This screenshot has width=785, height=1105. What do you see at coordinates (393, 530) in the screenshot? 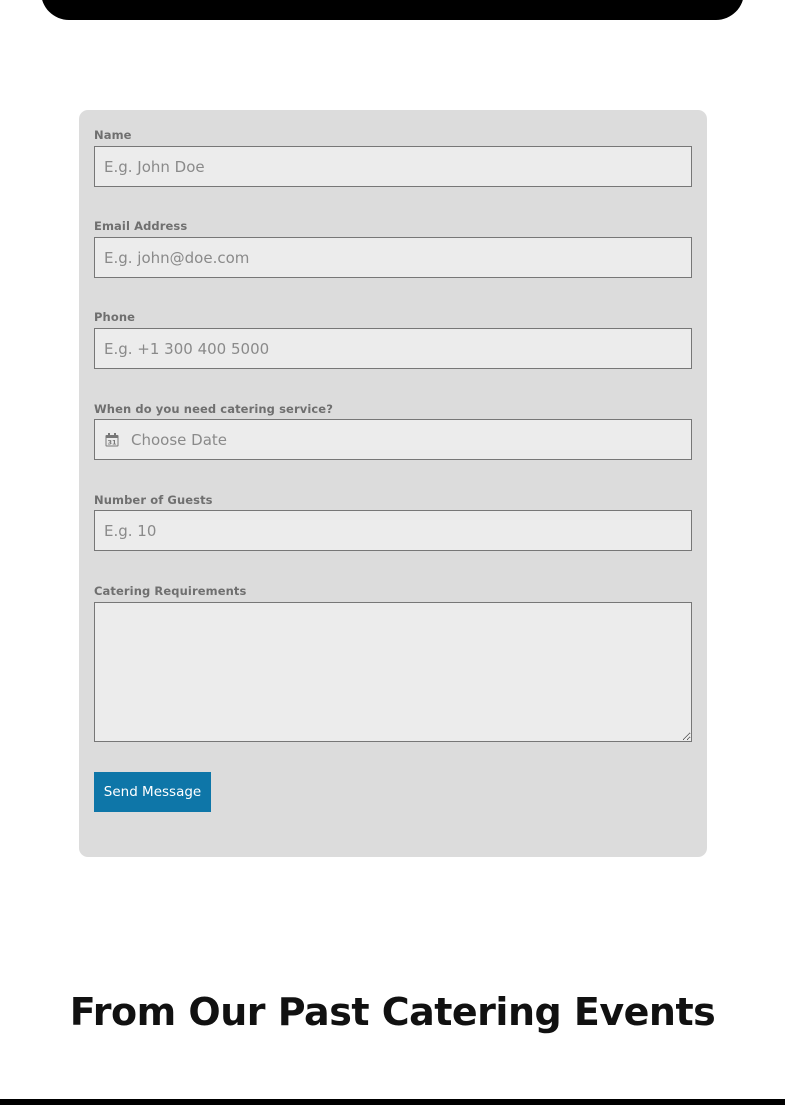
I see `guests-input` at bounding box center [393, 530].